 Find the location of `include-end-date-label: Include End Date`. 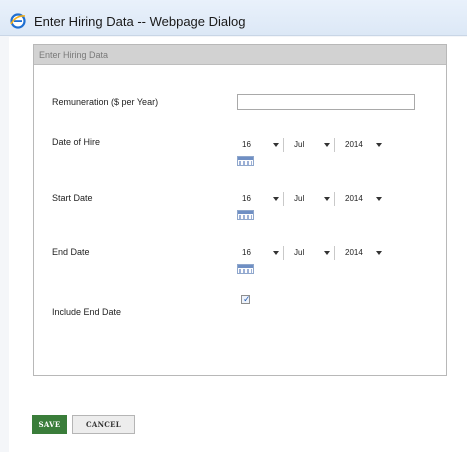

include-end-date-label: Include End Date is located at coordinates (87, 312).